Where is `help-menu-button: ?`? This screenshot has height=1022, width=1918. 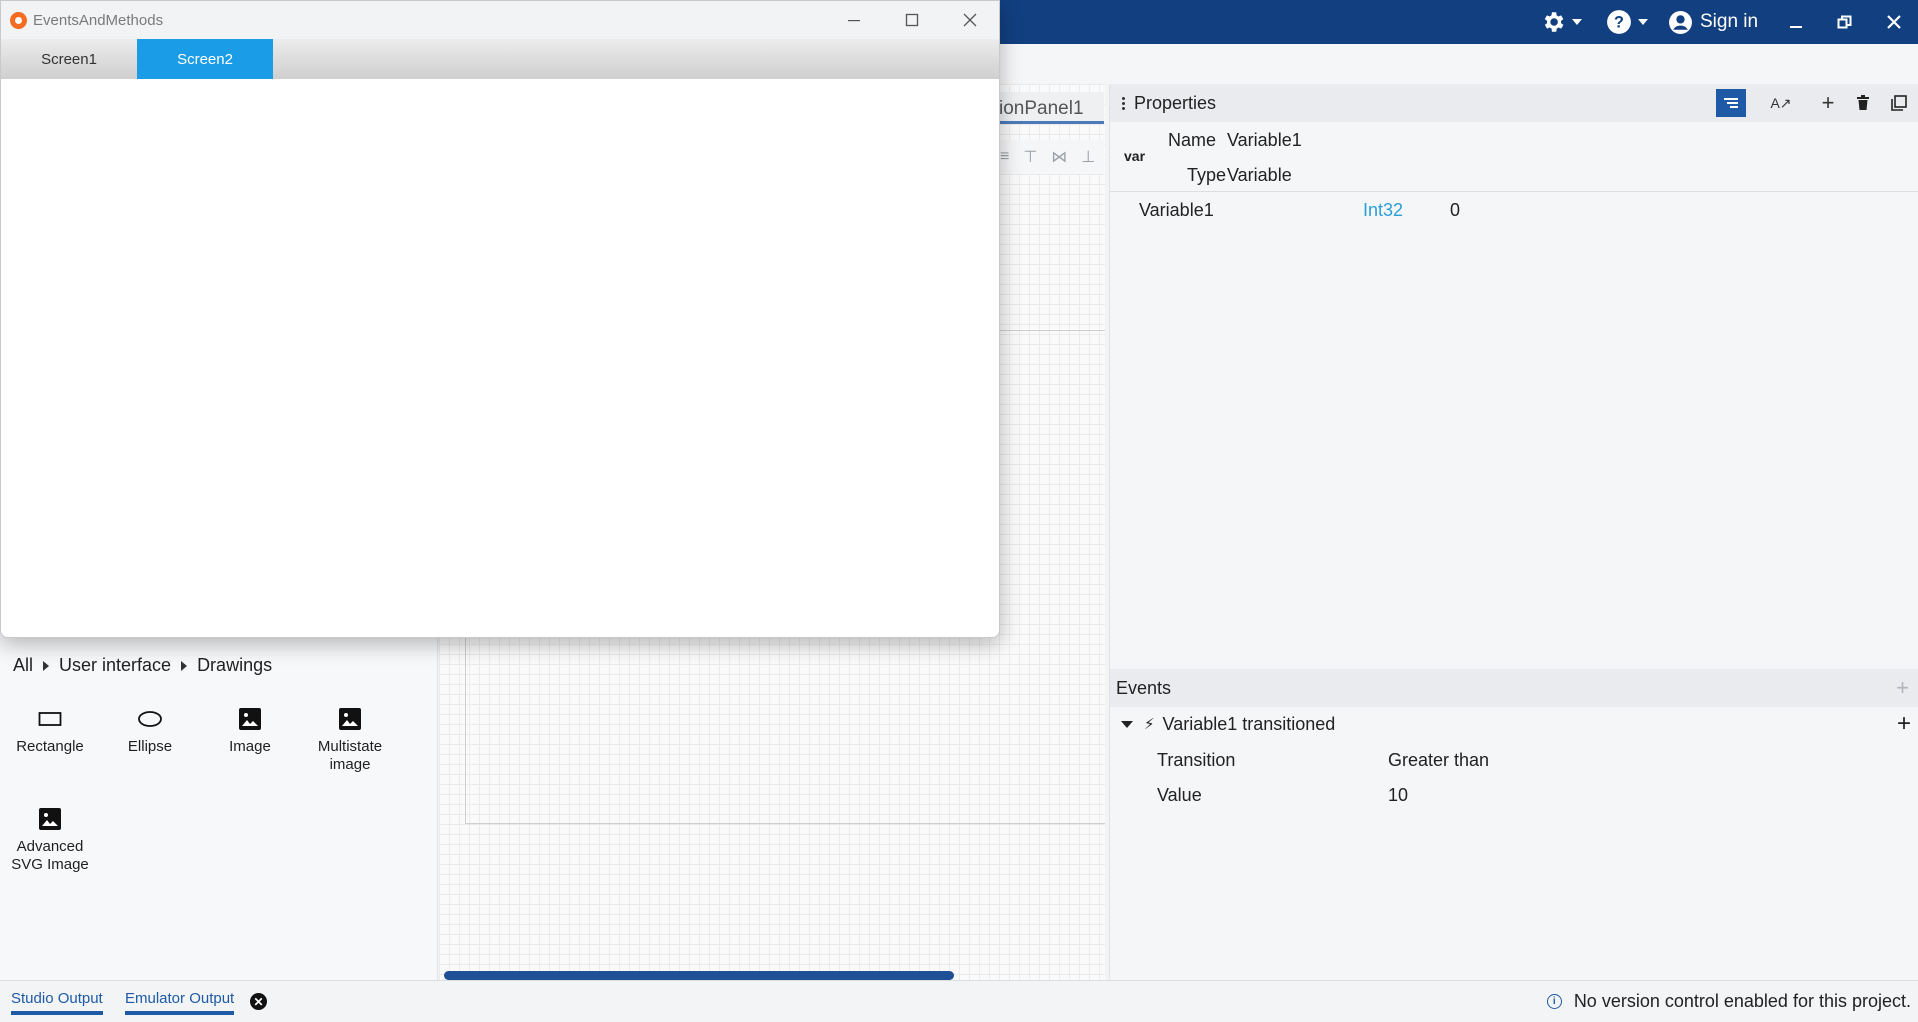
help-menu-button: ? is located at coordinates (1627, 22).